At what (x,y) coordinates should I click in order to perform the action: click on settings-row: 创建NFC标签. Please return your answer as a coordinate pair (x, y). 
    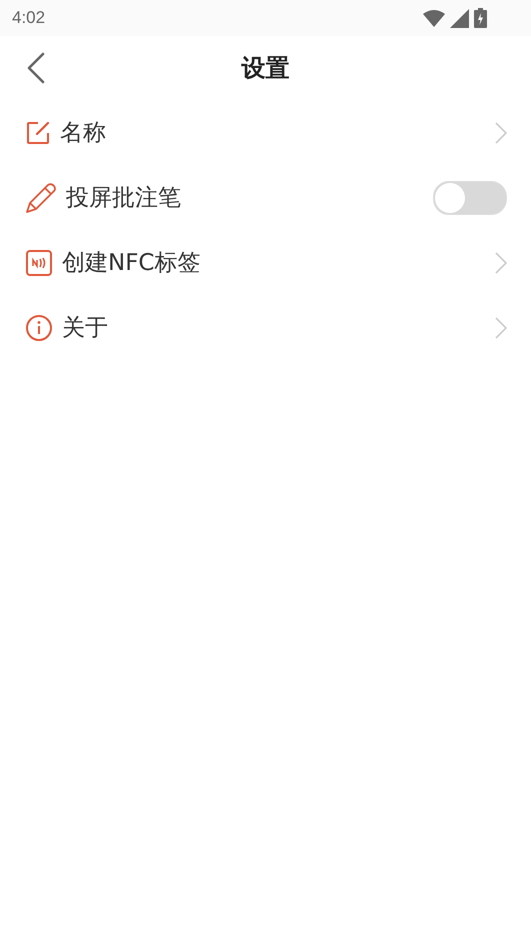
    Looking at the image, I should click on (265, 262).